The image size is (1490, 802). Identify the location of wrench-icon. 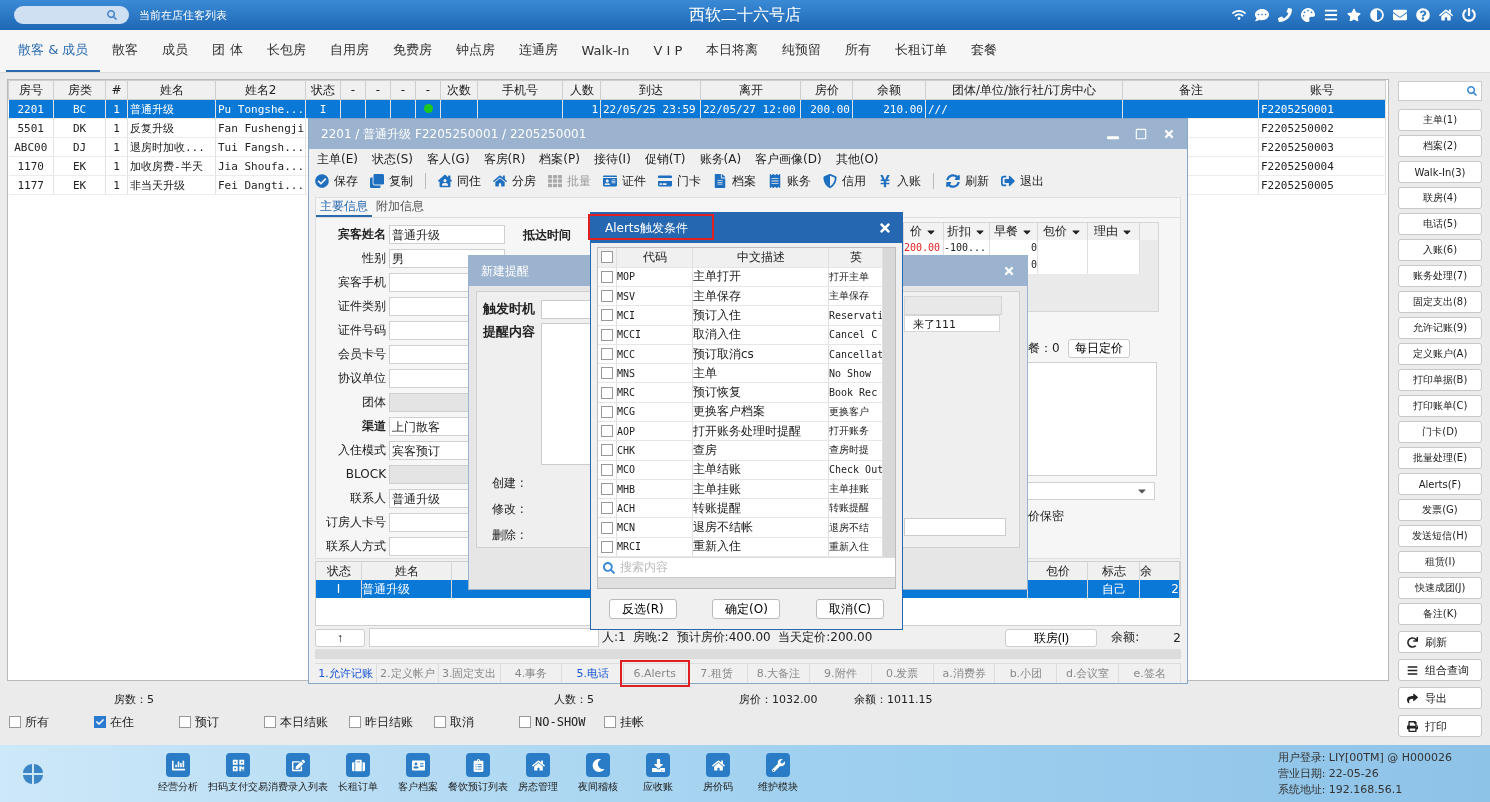
(778, 765).